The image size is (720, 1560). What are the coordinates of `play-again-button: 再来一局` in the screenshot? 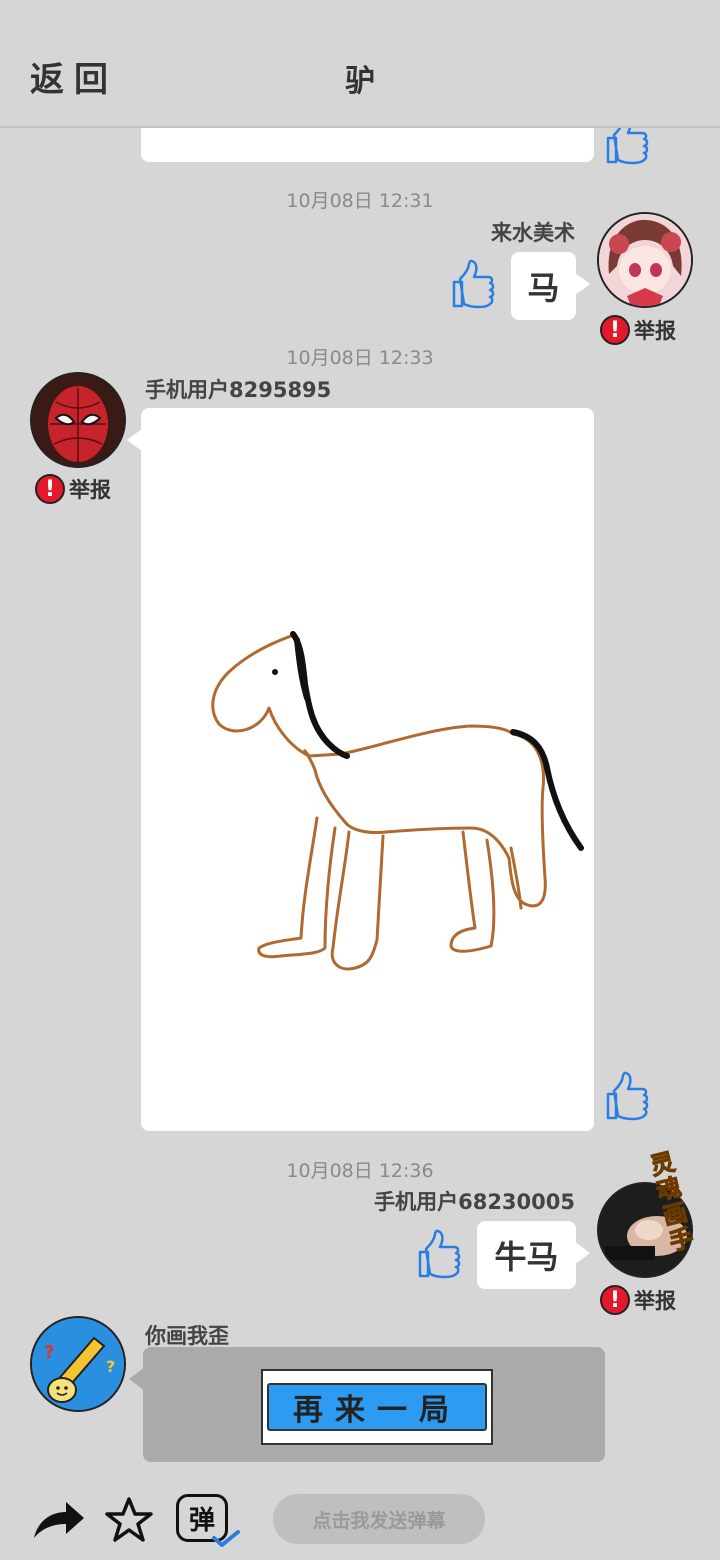 It's located at (377, 1407).